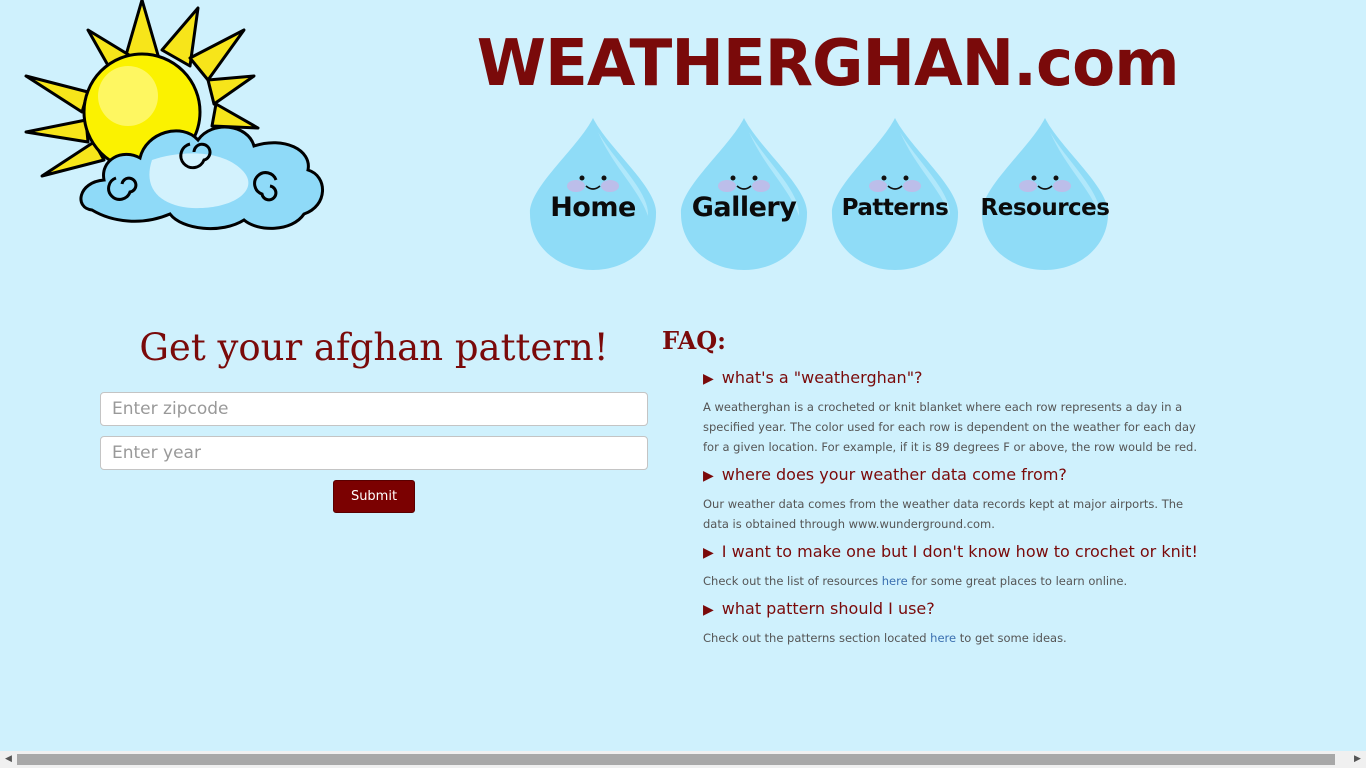  What do you see at coordinates (8, 759) in the screenshot?
I see `scroll-left-icon: ◀` at bounding box center [8, 759].